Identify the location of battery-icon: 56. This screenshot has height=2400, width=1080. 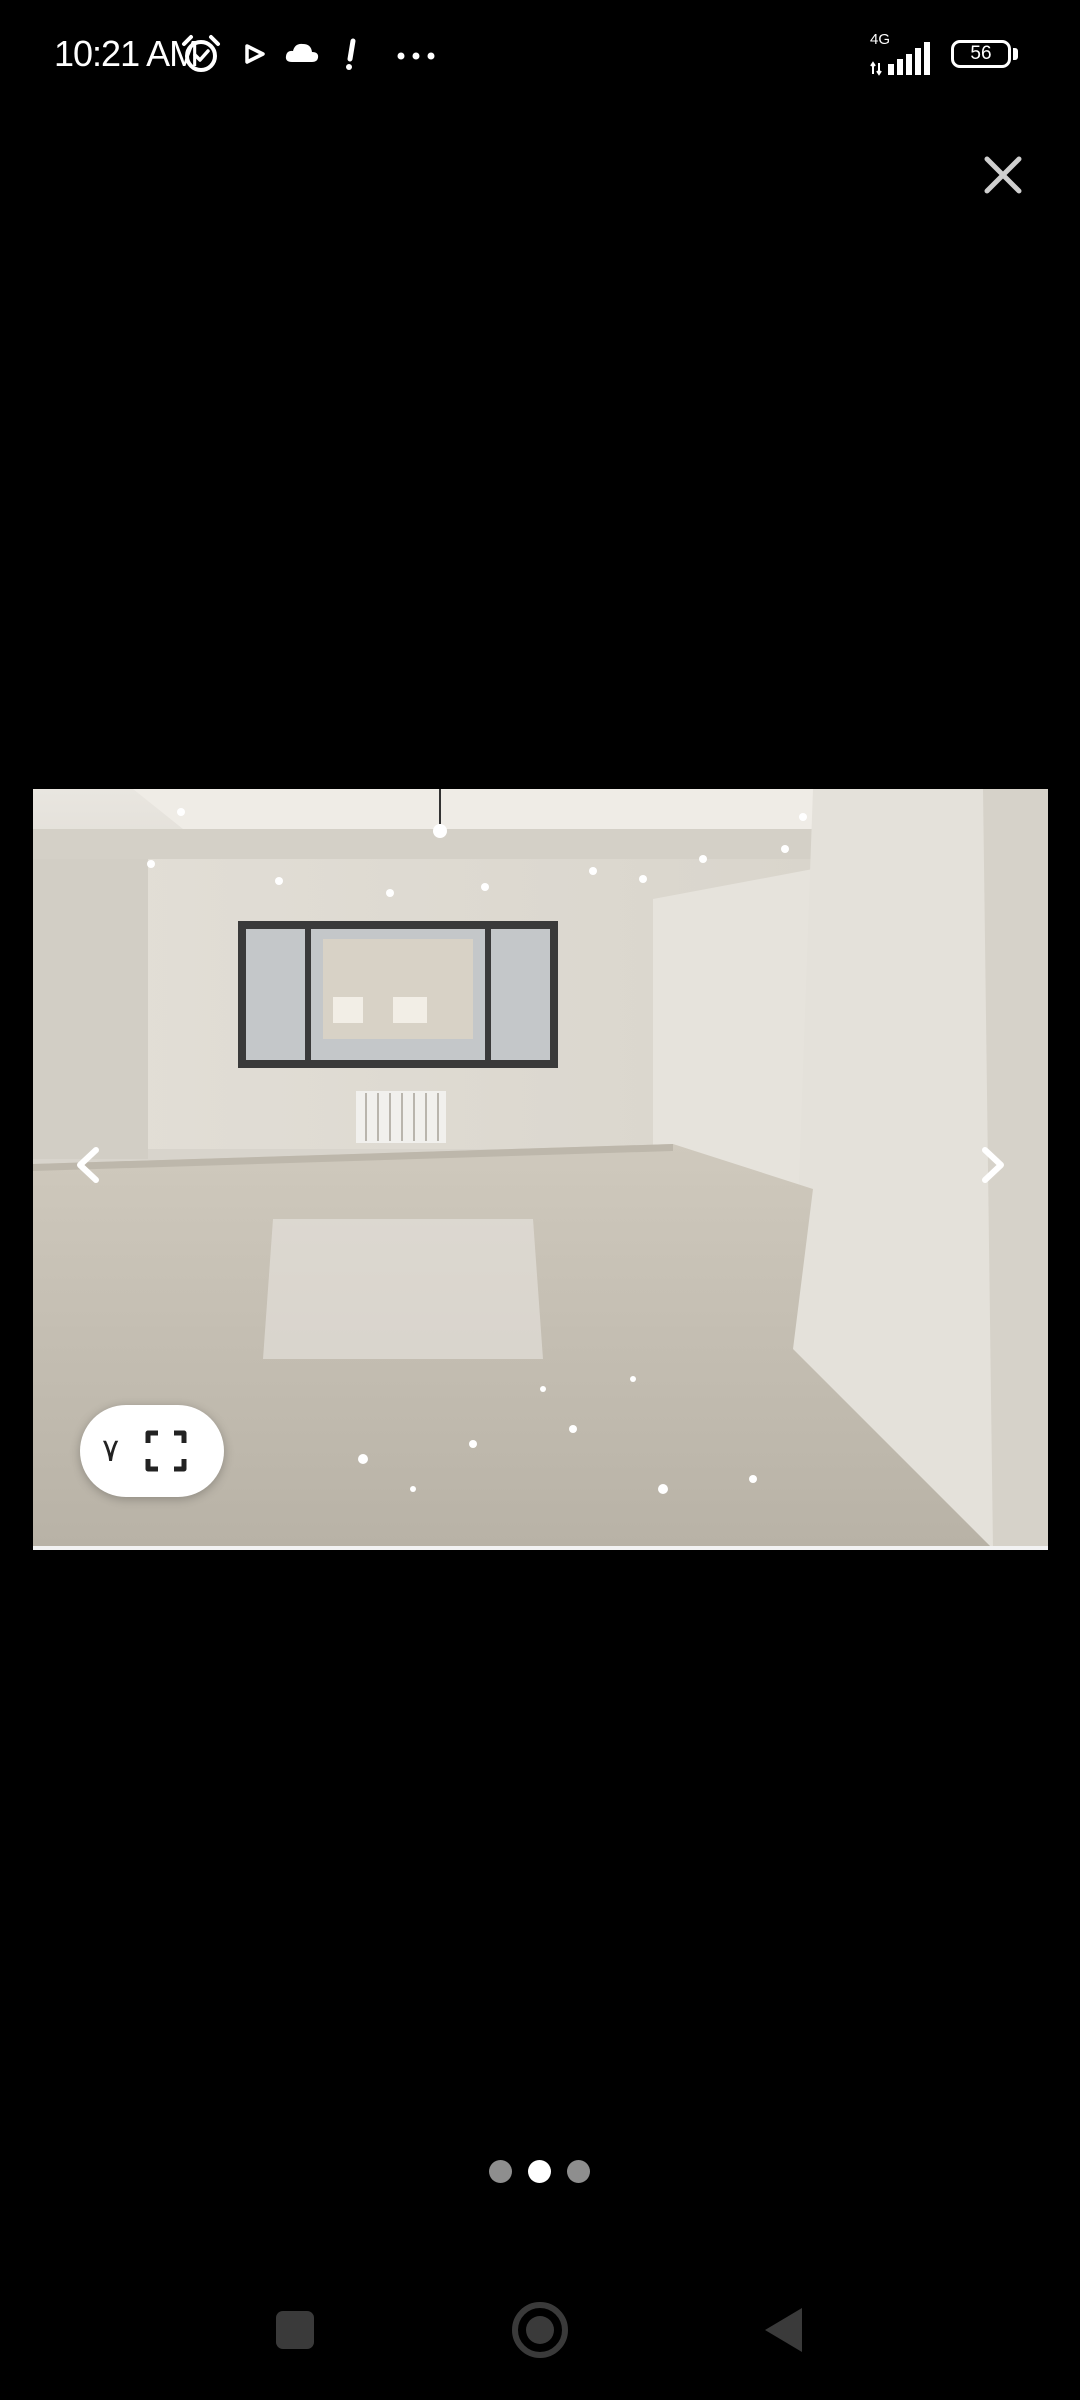
(981, 54).